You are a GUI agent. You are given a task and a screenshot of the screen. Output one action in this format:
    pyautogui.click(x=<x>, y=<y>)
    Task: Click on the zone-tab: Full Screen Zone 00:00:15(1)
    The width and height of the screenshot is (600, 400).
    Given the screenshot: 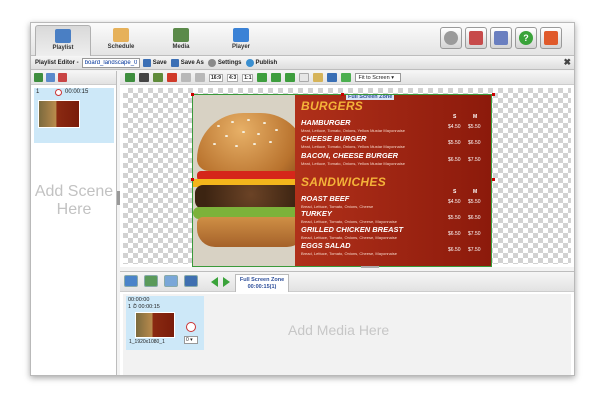 What is the action you would take?
    pyautogui.click(x=262, y=283)
    